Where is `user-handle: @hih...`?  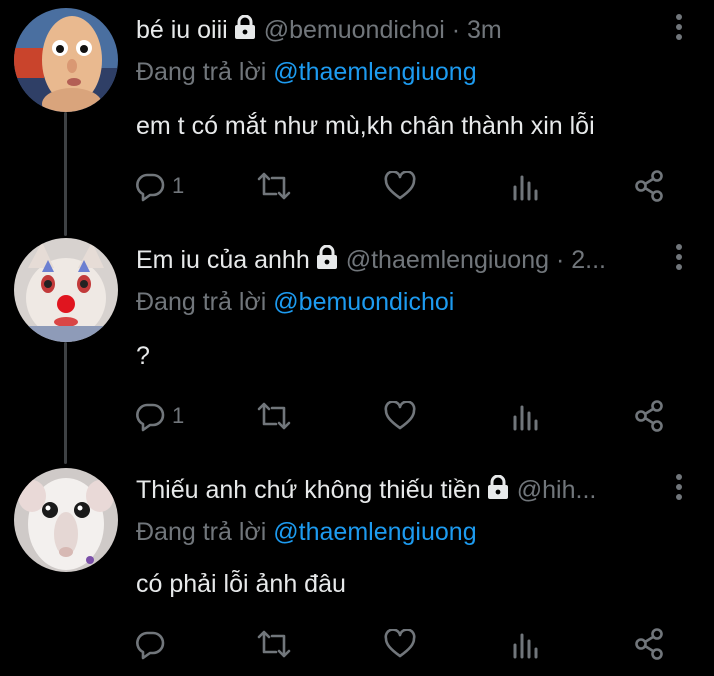 user-handle: @hih... is located at coordinates (557, 490).